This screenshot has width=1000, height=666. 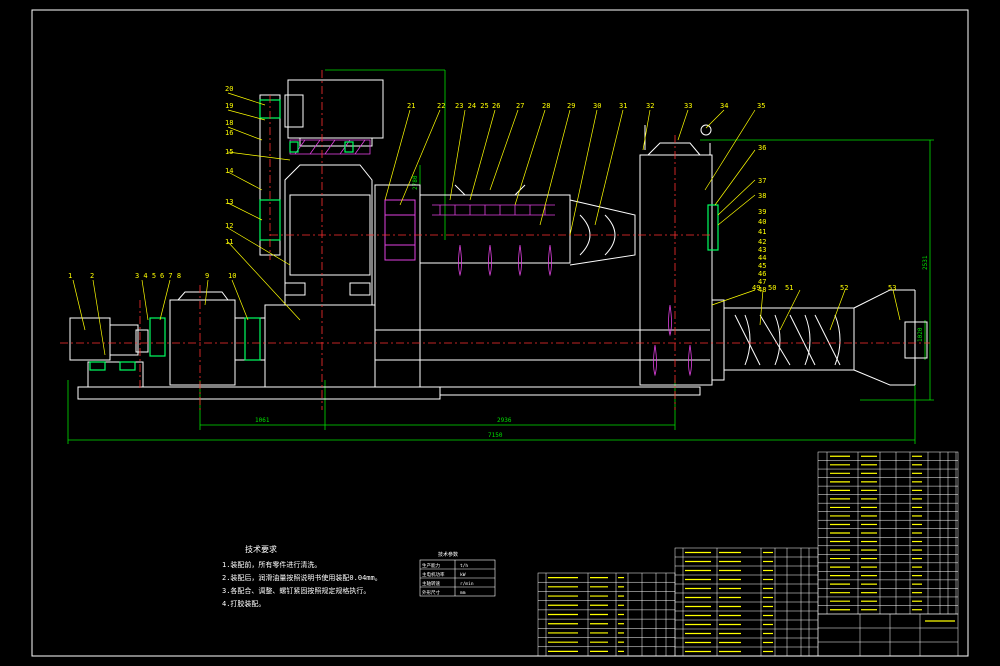 I want to click on spec-row-4-name: 外形尺寸, so click(x=431, y=592).